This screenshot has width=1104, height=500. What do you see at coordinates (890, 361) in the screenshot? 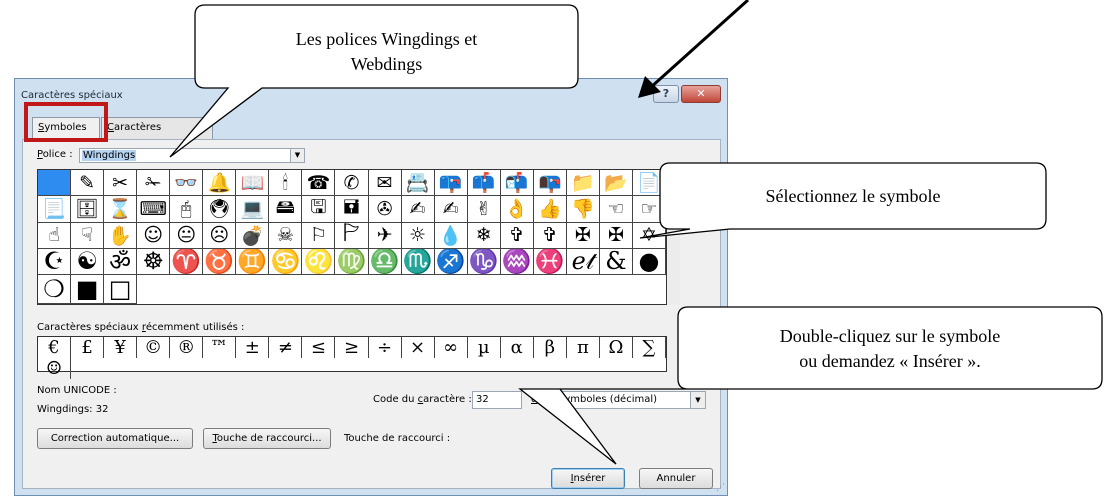
I see `callout-doubleclick-line2: ou demandez « Insérer ».` at bounding box center [890, 361].